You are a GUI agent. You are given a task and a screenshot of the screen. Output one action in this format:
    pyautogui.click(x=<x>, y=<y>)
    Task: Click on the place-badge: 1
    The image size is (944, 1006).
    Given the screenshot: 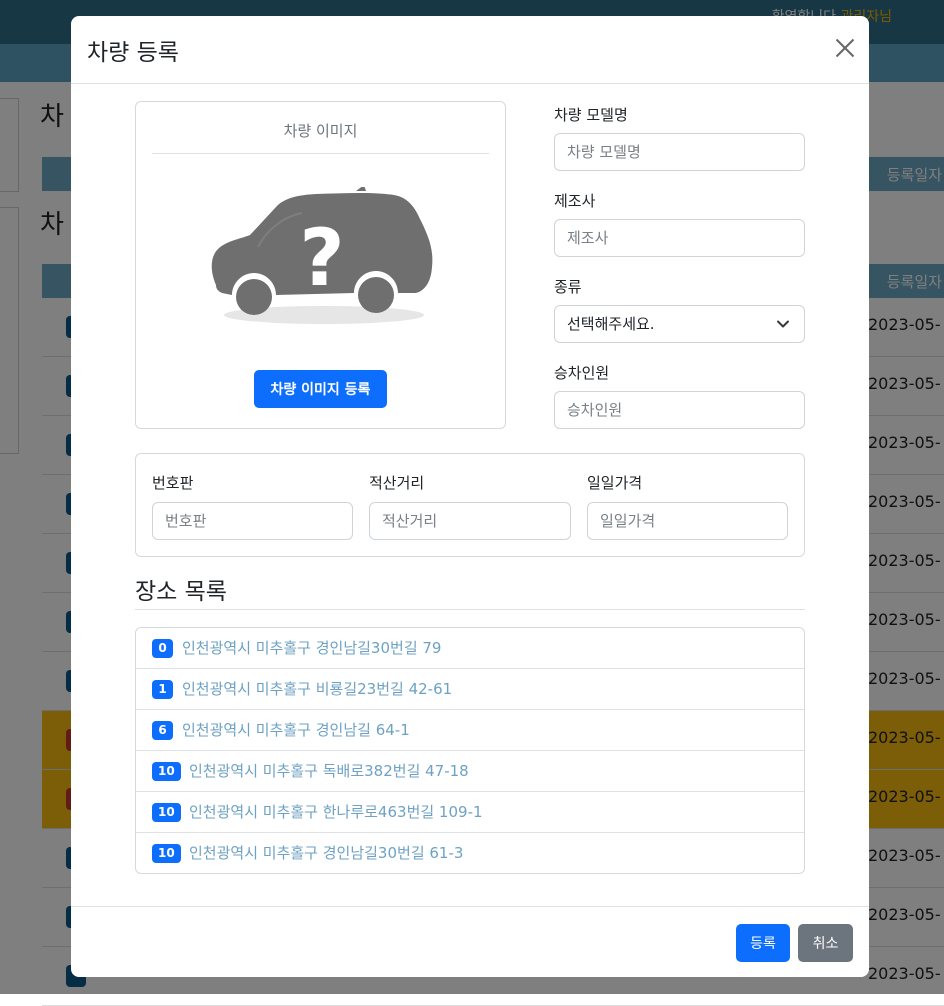 What is the action you would take?
    pyautogui.click(x=162, y=689)
    